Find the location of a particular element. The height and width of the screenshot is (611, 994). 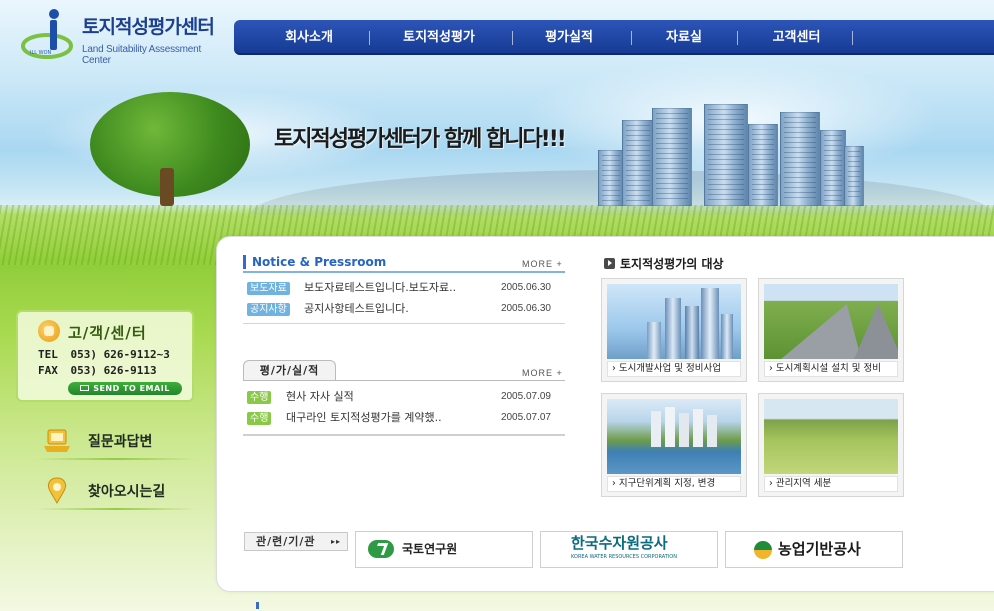

tel-label: TEL is located at coordinates (48, 354).